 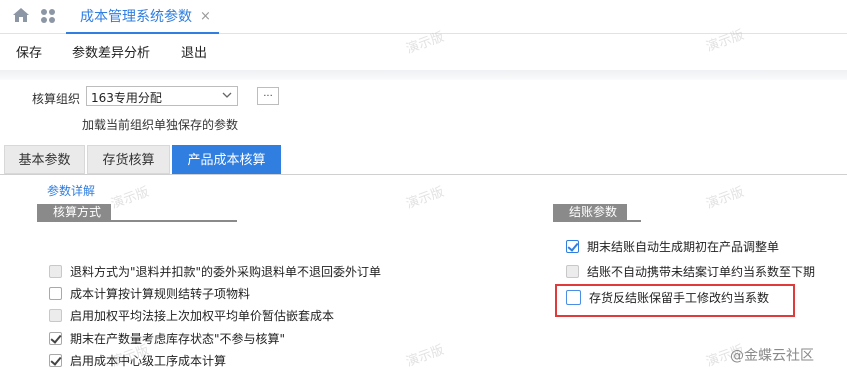 I want to click on param-detail-link: 参数详解, so click(x=71, y=190).